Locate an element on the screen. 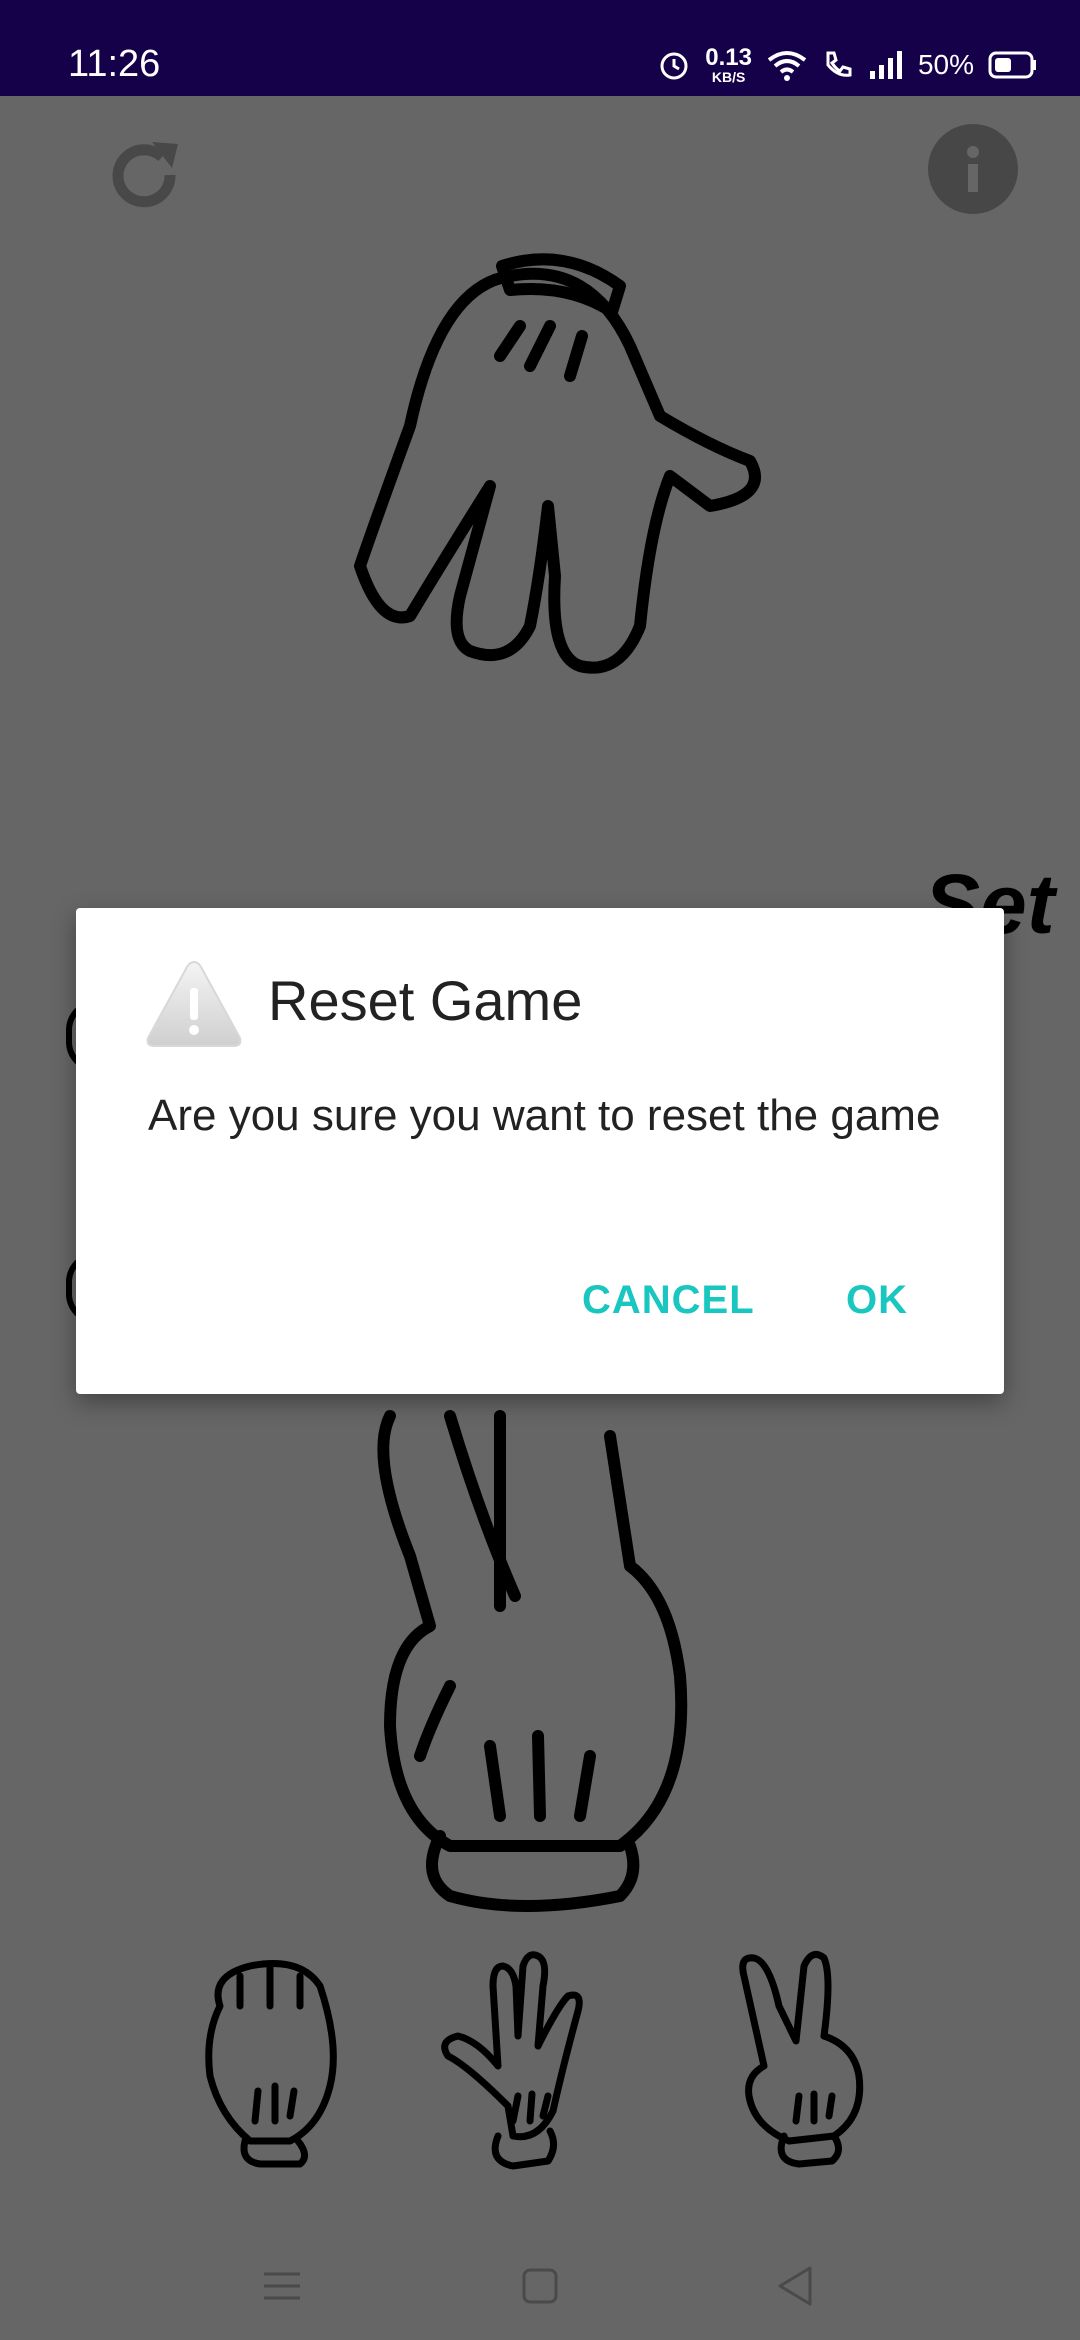 Image resolution: width=1080 pixels, height=2340 pixels. refresh-icon is located at coordinates (145, 175).